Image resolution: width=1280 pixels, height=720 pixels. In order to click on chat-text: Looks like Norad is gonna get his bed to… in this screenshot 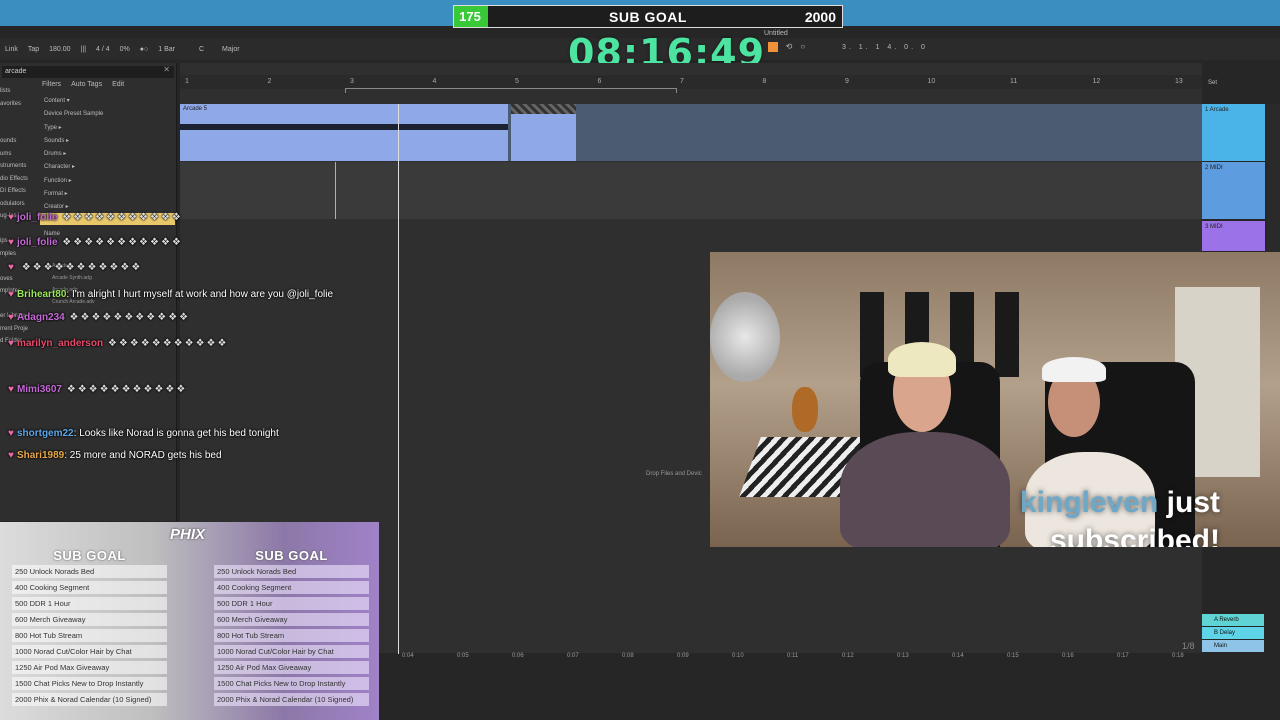, I will do `click(179, 433)`.